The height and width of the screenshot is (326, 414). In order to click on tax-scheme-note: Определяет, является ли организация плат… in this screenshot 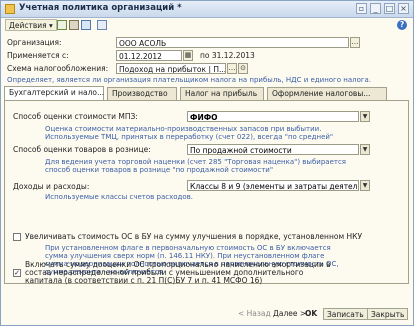, I will do `click(189, 80)`.